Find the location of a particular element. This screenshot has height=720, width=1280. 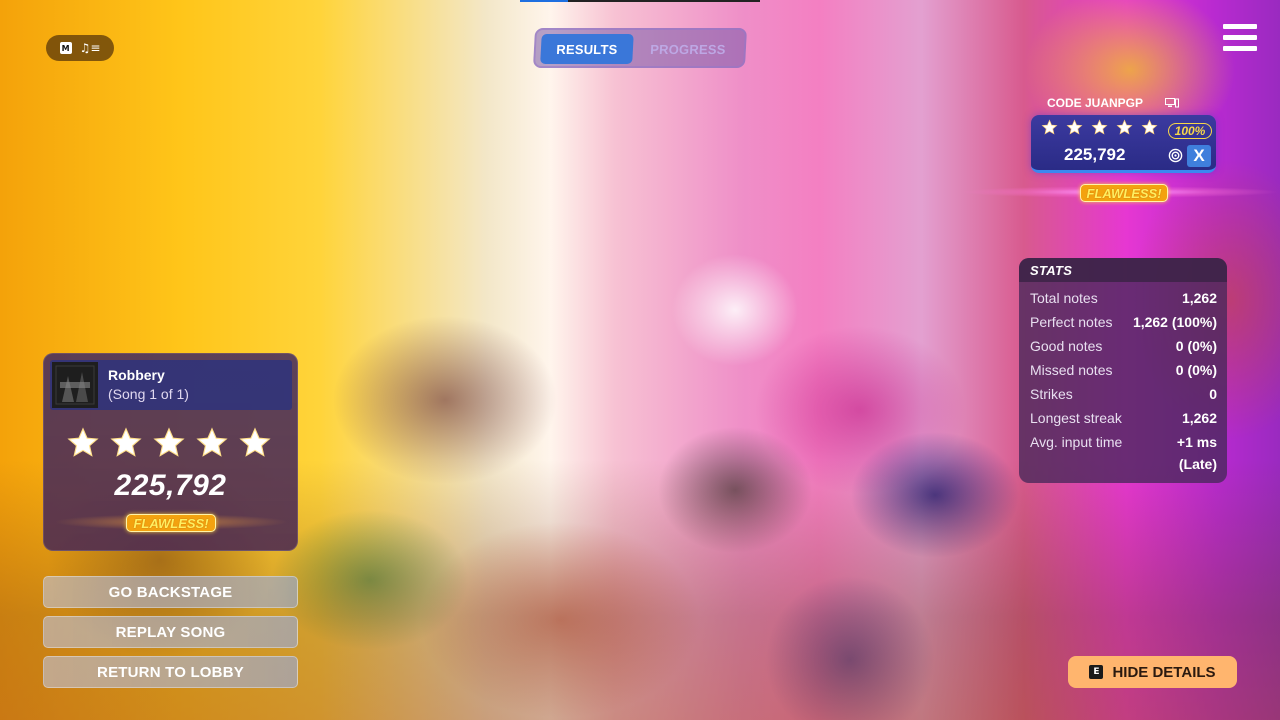

go-backstage-button: GO BACKSTAGE is located at coordinates (170, 592).